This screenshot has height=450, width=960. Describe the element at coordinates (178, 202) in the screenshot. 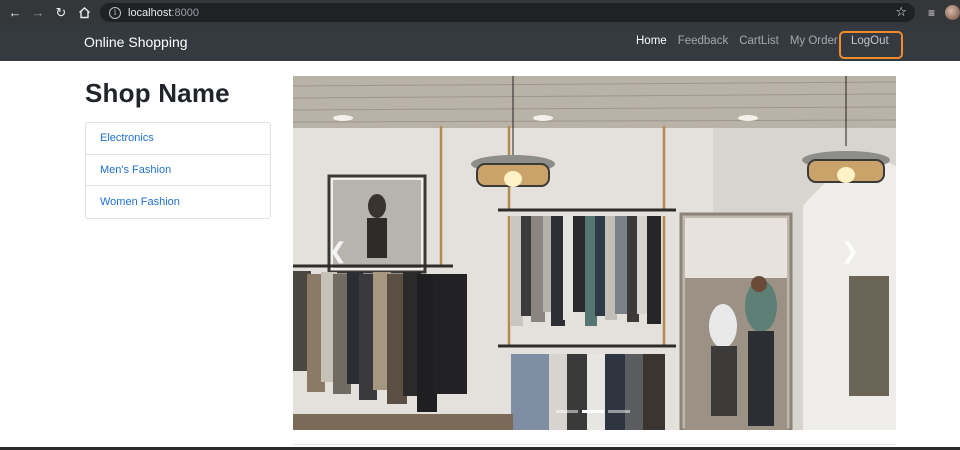

I see `category-women-fashion: Women Fashion` at that location.